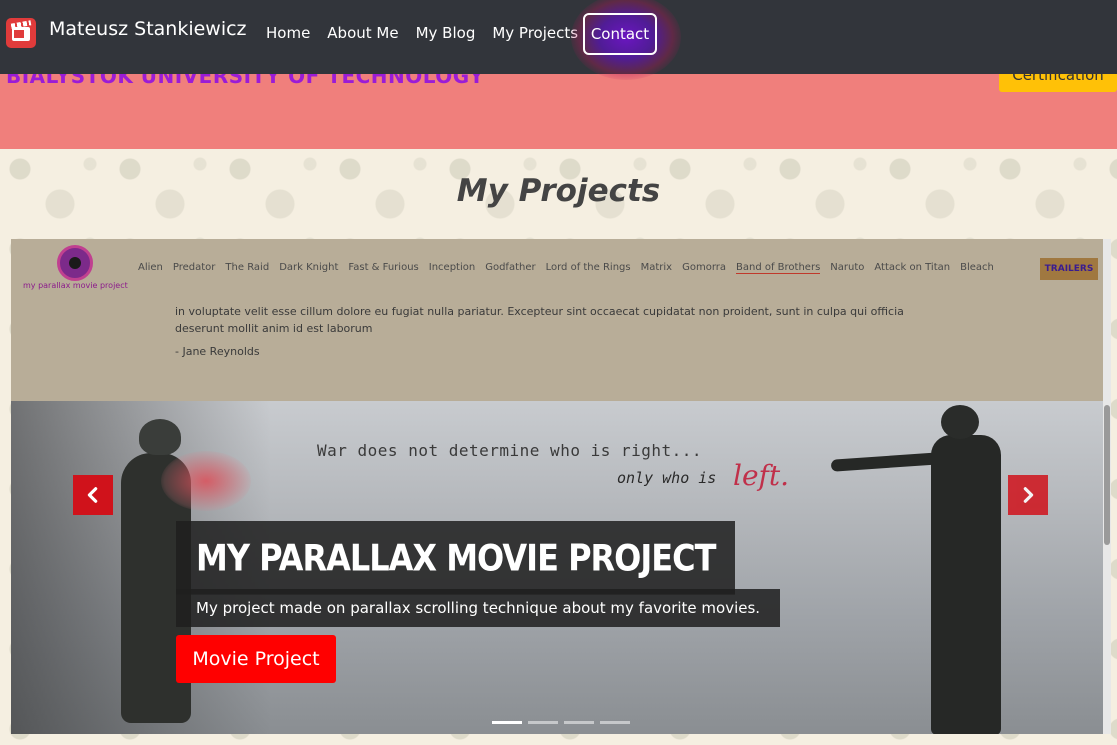 The height and width of the screenshot is (745, 1117). Describe the element at coordinates (588, 268) in the screenshot. I see `preview-menu-item: Lord of the Rings` at that location.